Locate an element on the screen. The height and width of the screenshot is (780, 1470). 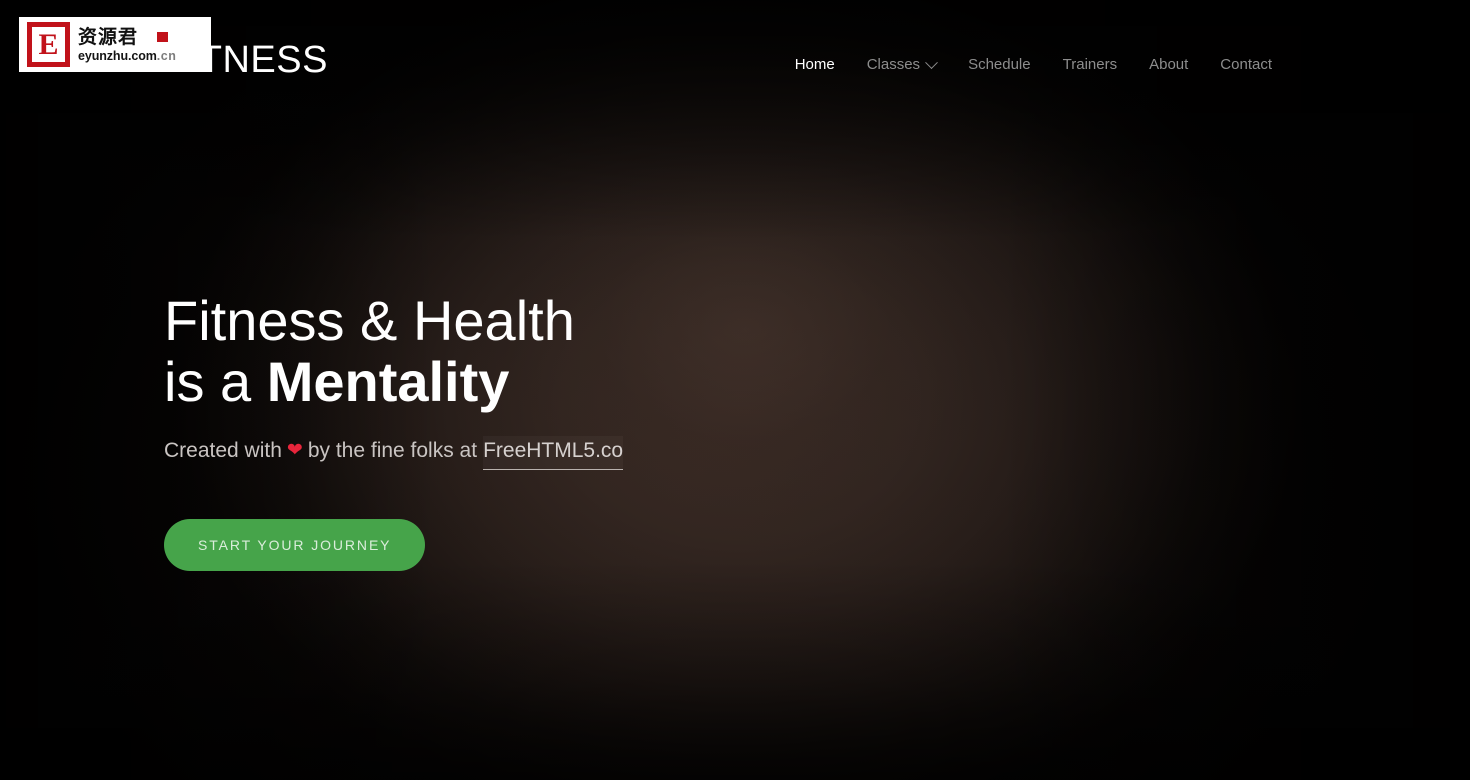
nav-item-schedule-label: Schedule is located at coordinates (999, 64).